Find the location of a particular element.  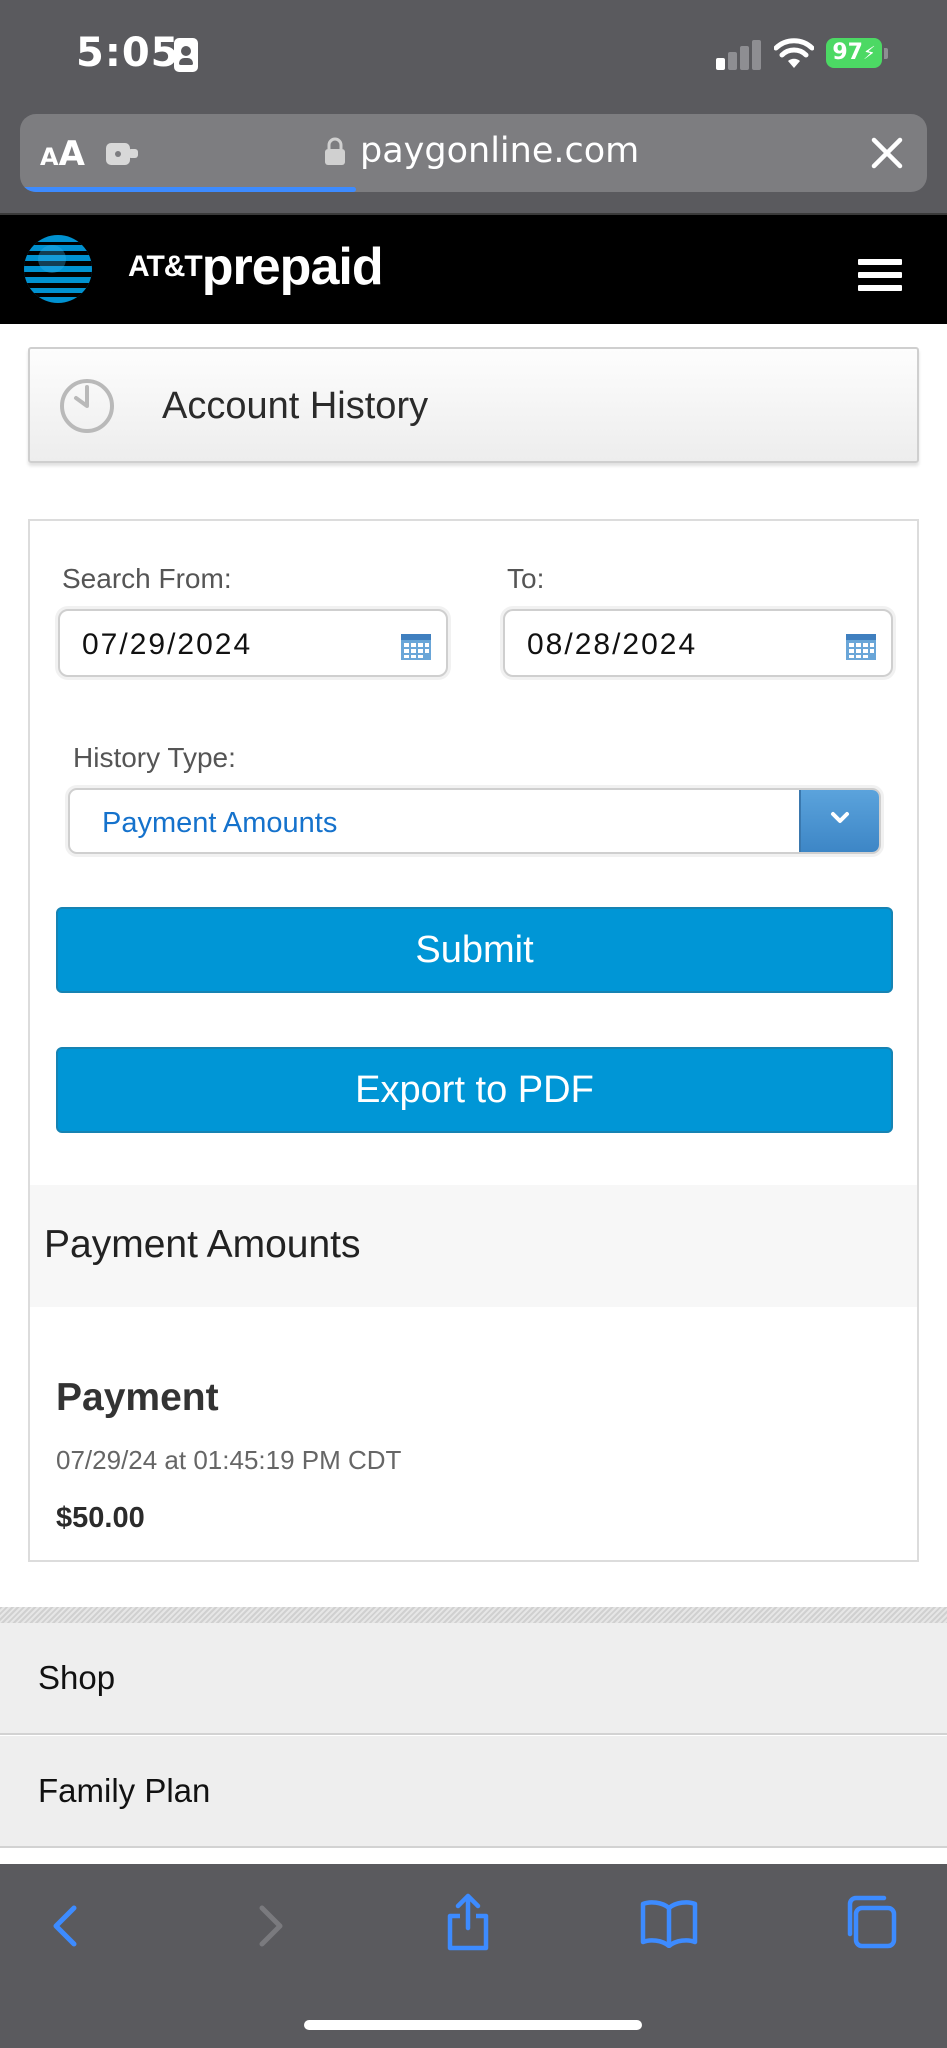

wifi-icon is located at coordinates (794, 53).